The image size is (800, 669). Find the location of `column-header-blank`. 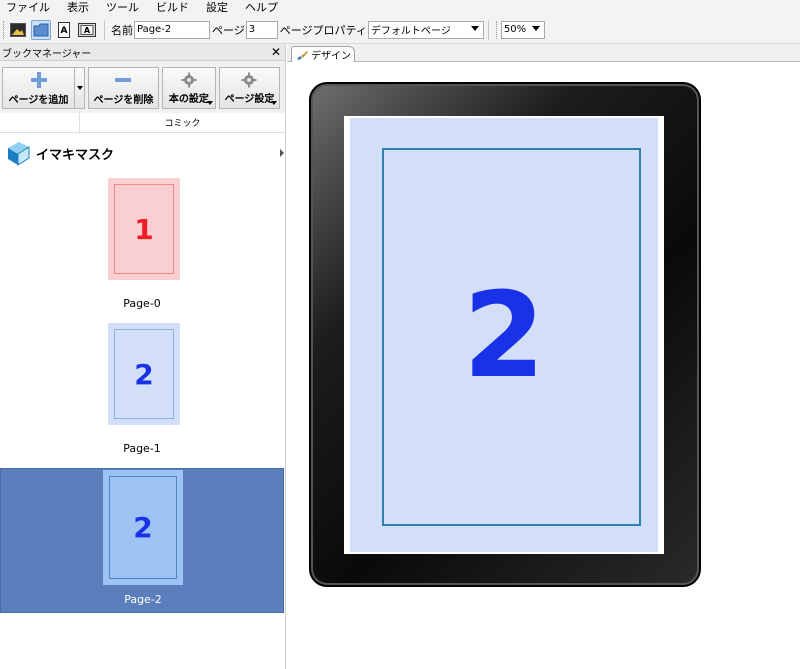

column-header-blank is located at coordinates (40, 122).